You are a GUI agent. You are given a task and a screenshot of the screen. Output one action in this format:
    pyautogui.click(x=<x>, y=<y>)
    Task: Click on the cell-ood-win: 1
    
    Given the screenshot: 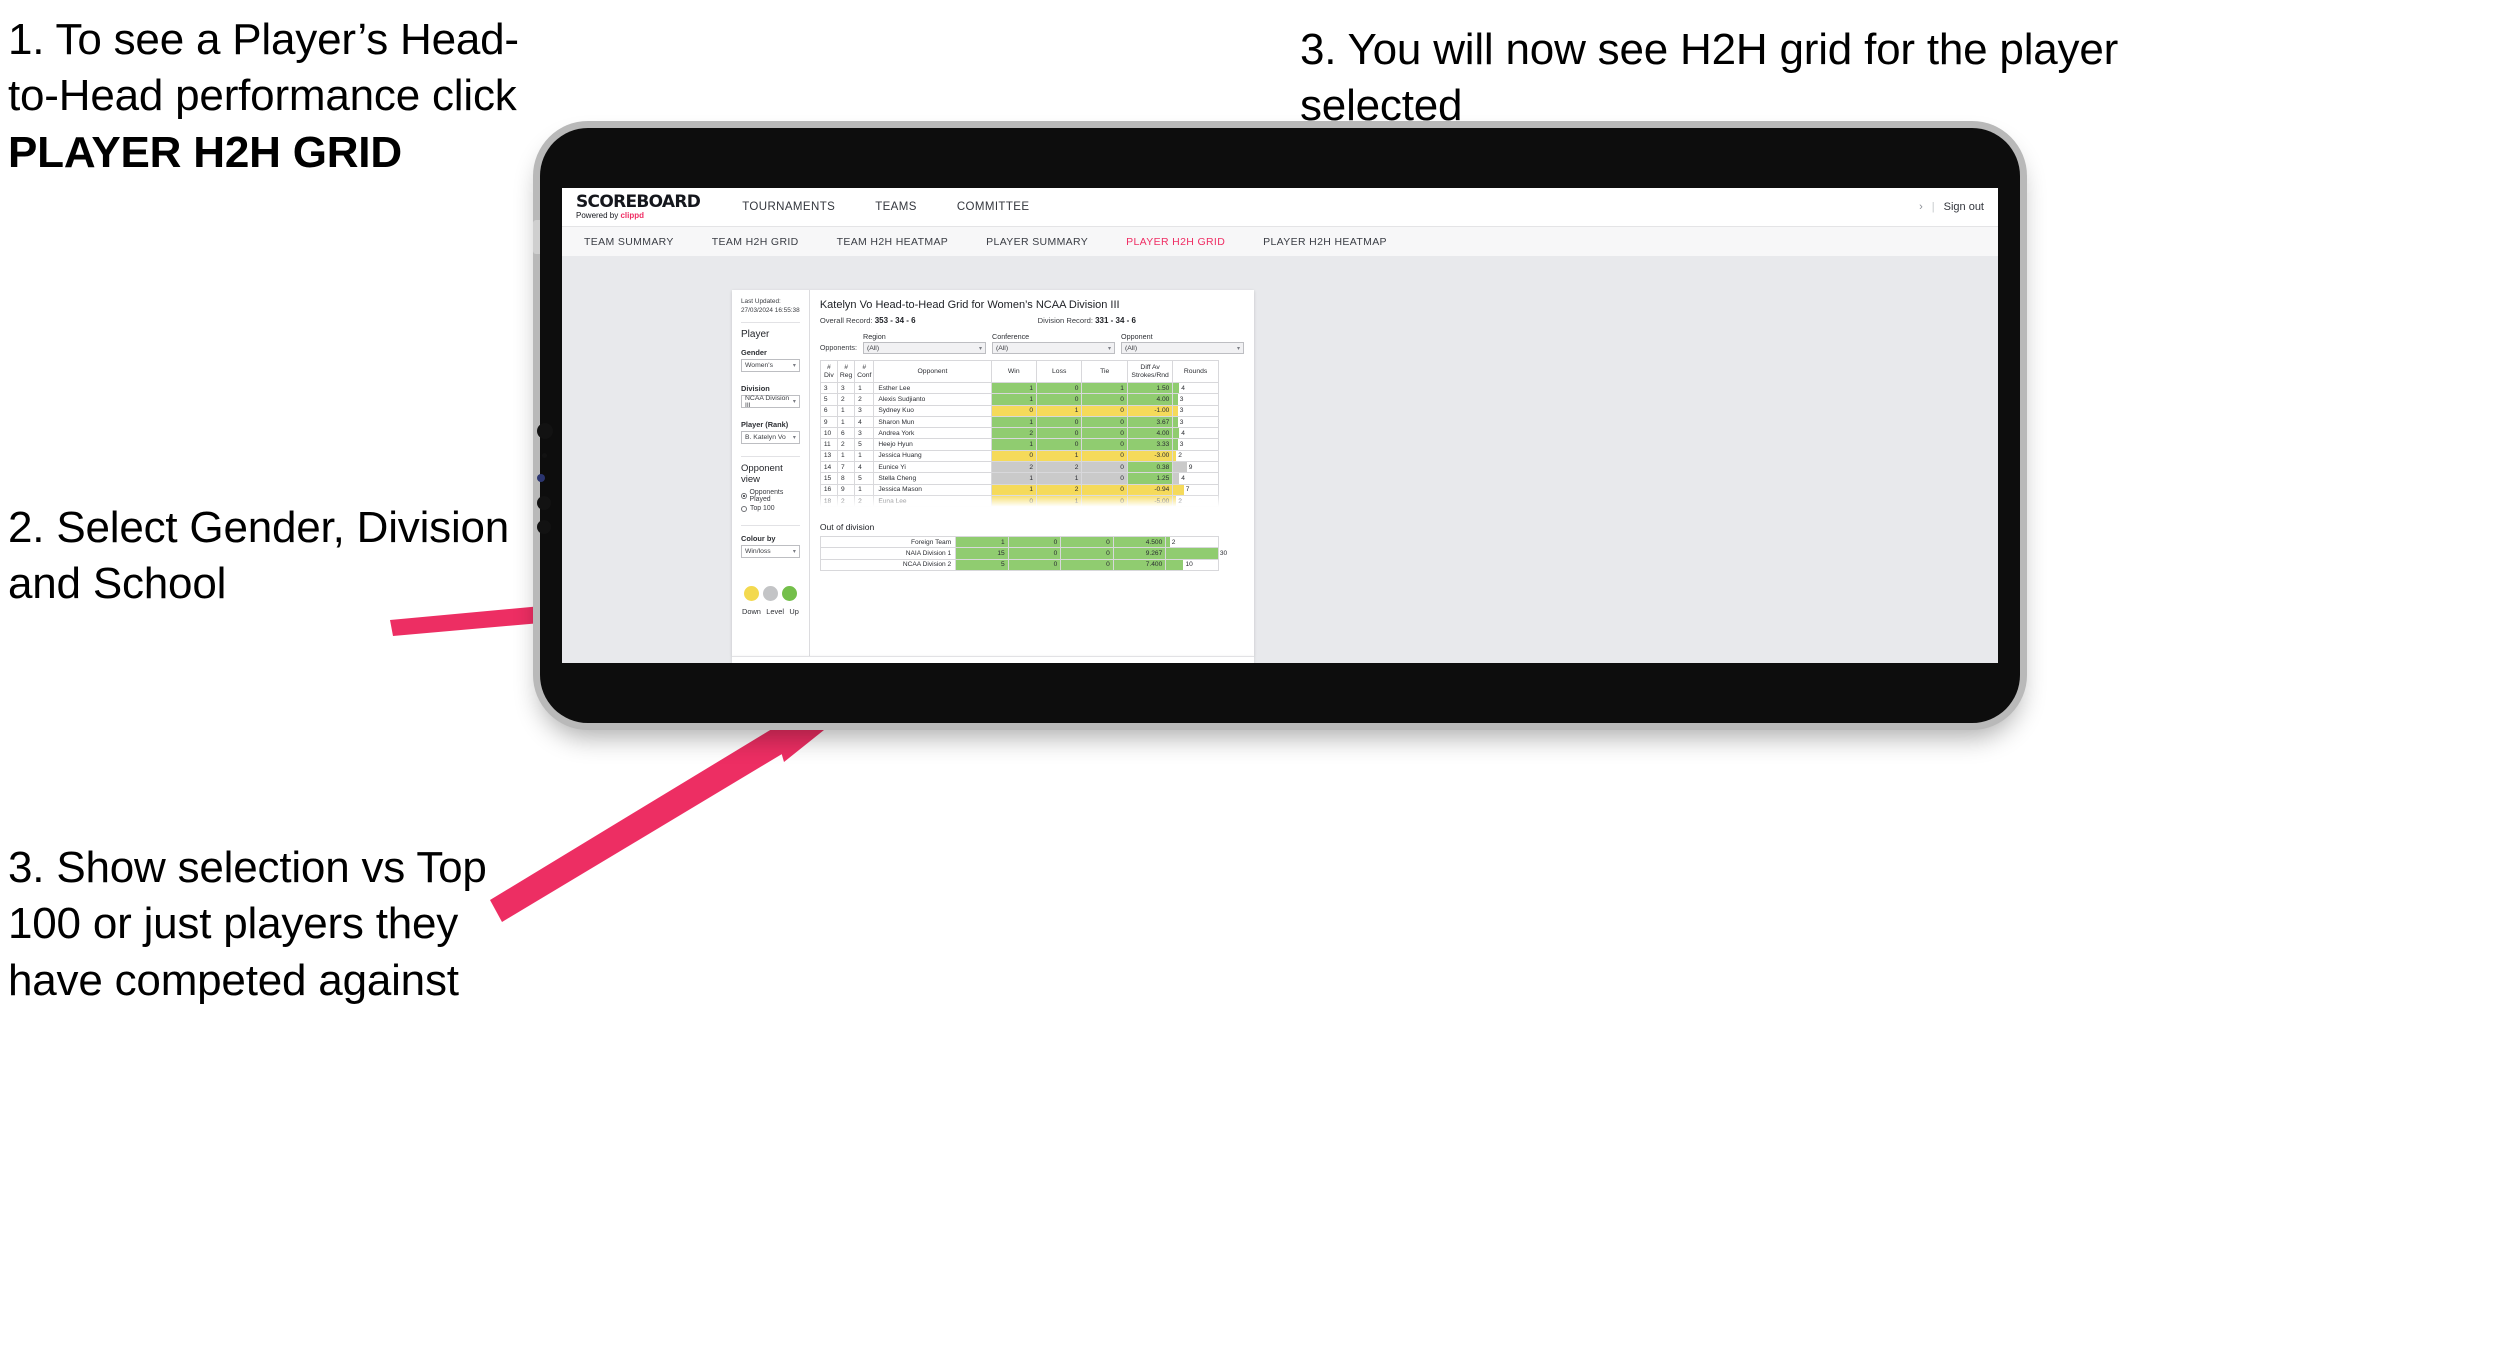 What is the action you would take?
    pyautogui.click(x=982, y=542)
    